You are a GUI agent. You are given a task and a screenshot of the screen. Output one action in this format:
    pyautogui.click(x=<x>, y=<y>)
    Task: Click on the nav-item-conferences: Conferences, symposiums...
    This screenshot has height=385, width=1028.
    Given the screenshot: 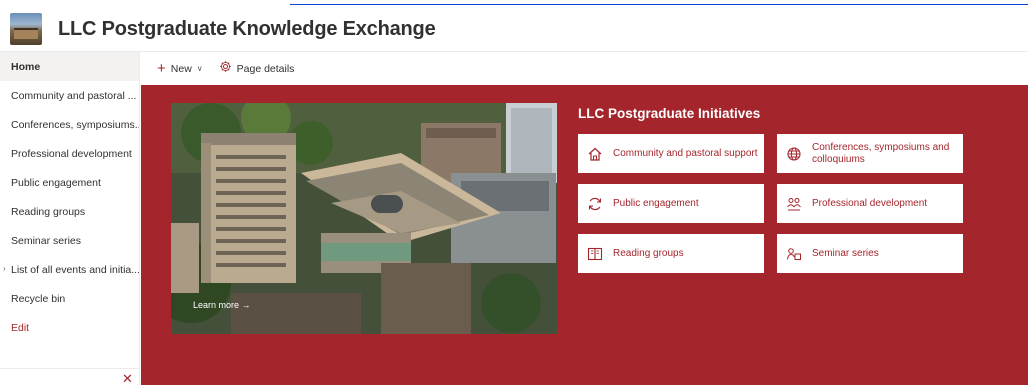 What is the action you would take?
    pyautogui.click(x=69, y=124)
    